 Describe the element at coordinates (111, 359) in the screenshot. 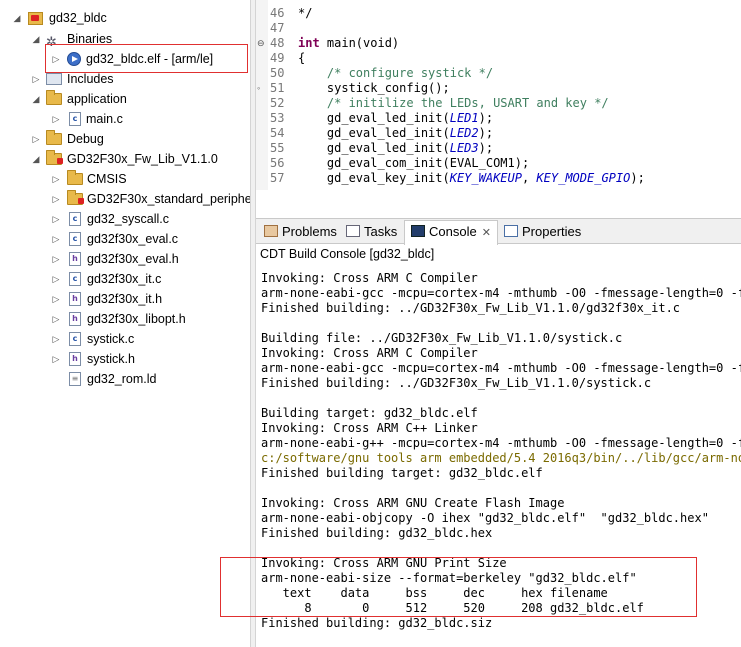

I see `tree-item-label: systick.h` at that location.